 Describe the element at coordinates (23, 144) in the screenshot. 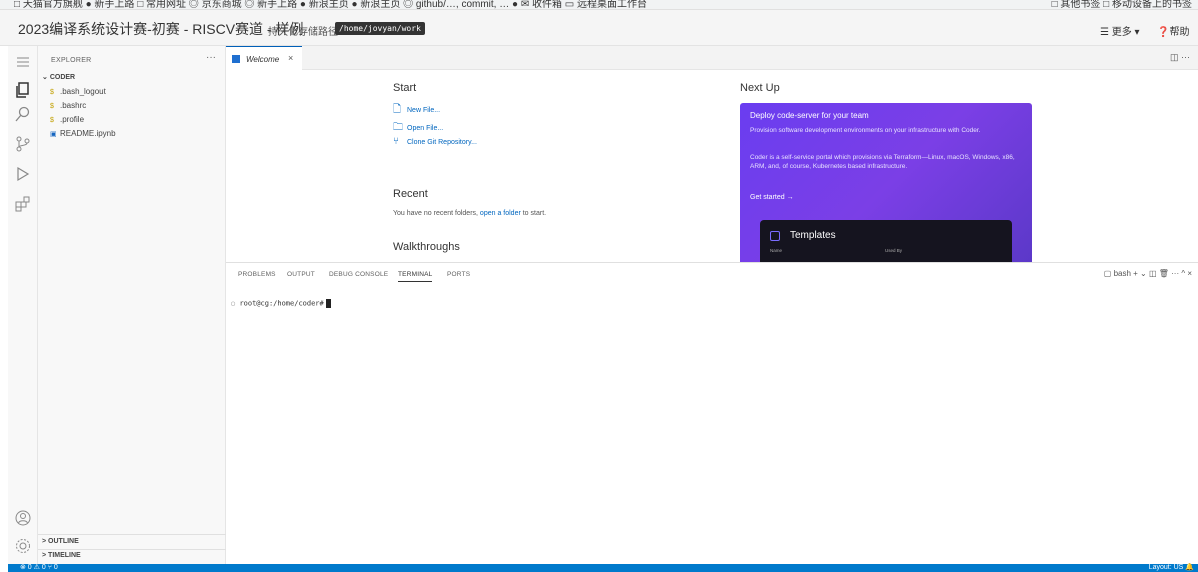

I see `source-control-icon` at that location.